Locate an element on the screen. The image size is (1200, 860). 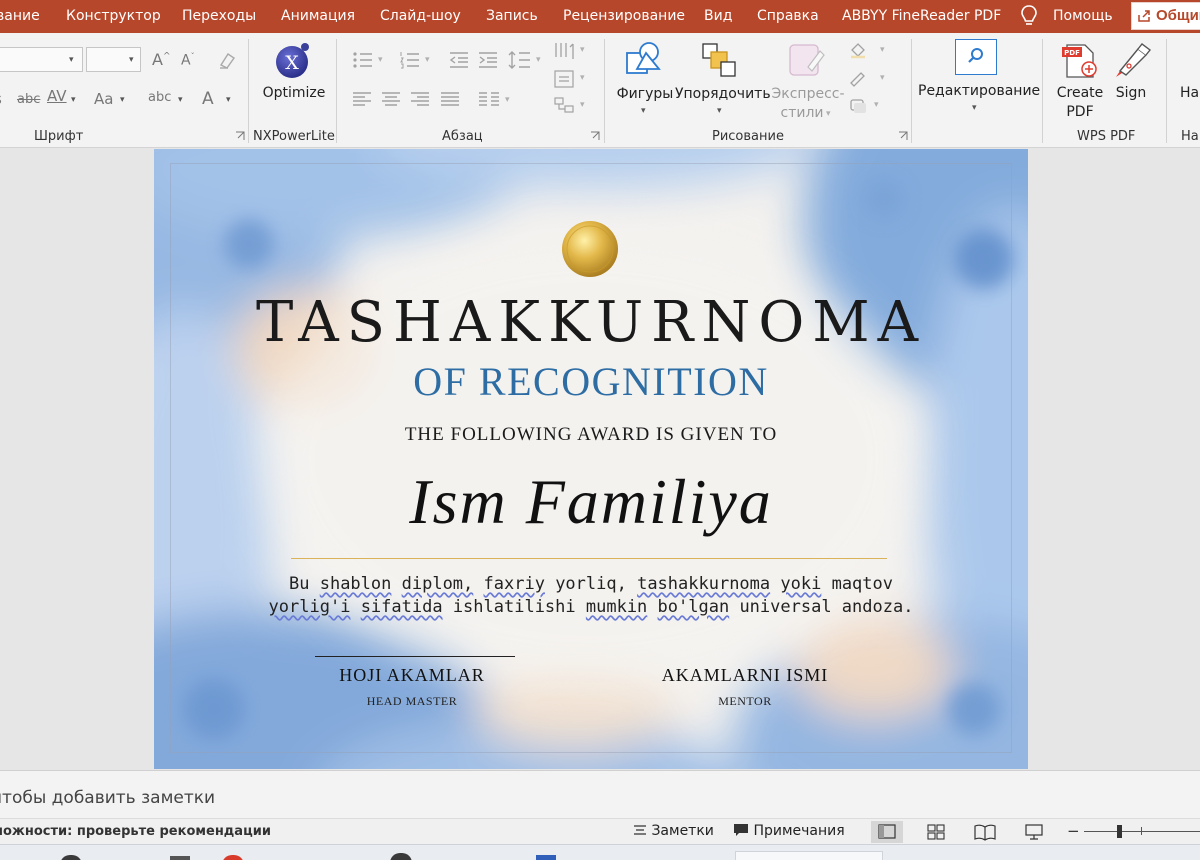
slideshow-view-button is located at coordinates (1034, 832).